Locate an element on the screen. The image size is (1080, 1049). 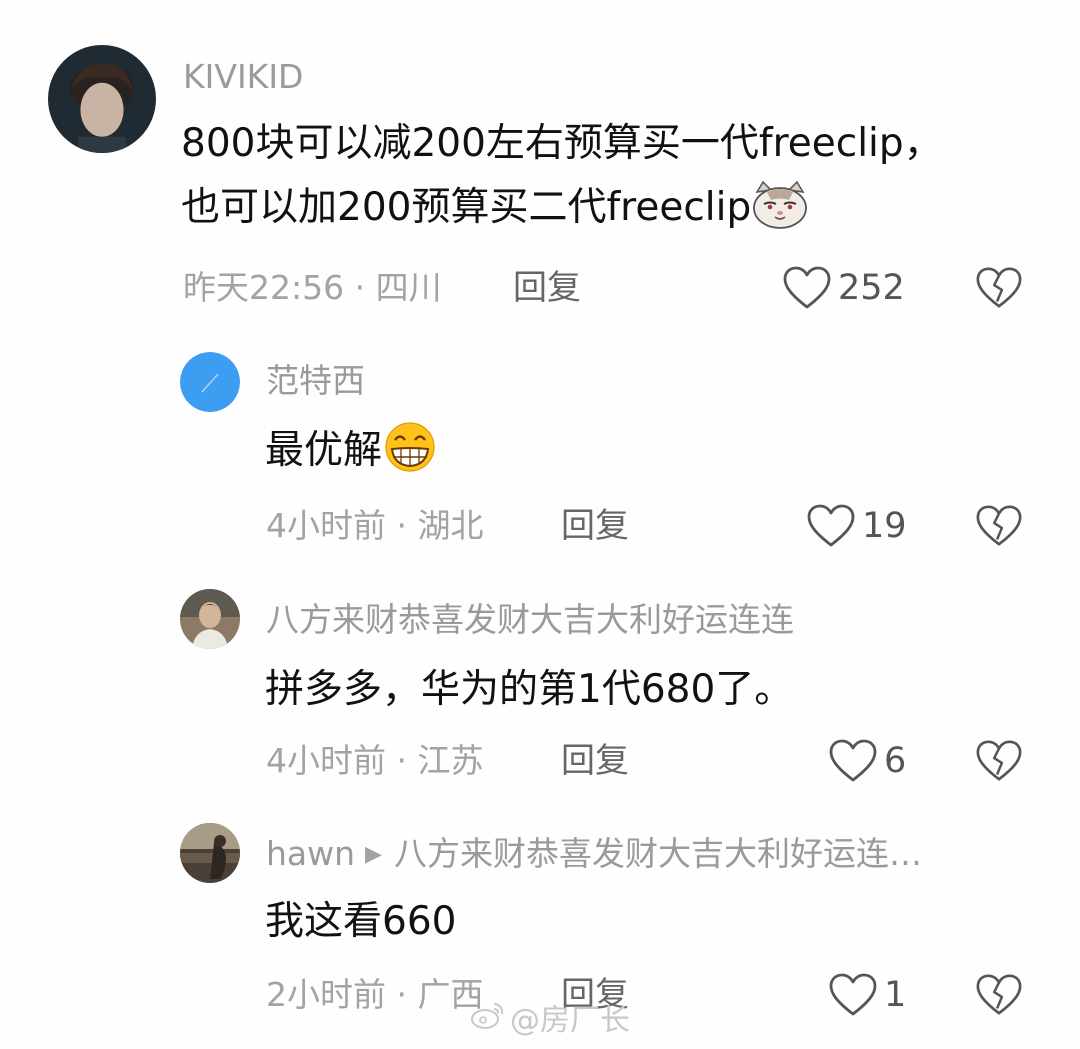
grinning-emoji-icon is located at coordinates (410, 457).